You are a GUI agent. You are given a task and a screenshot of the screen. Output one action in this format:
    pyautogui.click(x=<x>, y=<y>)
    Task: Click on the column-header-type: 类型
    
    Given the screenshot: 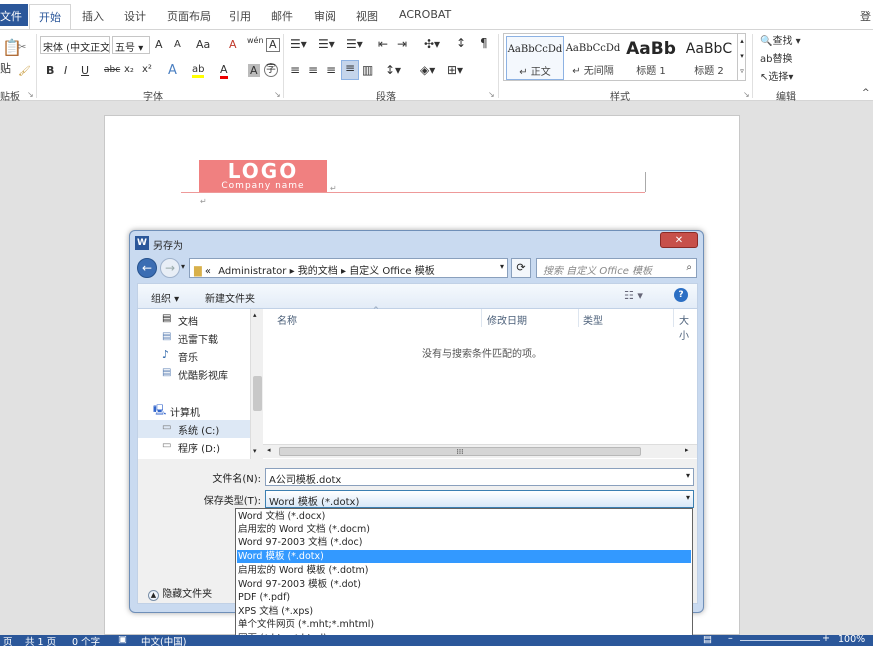 What is the action you would take?
    pyautogui.click(x=593, y=319)
    